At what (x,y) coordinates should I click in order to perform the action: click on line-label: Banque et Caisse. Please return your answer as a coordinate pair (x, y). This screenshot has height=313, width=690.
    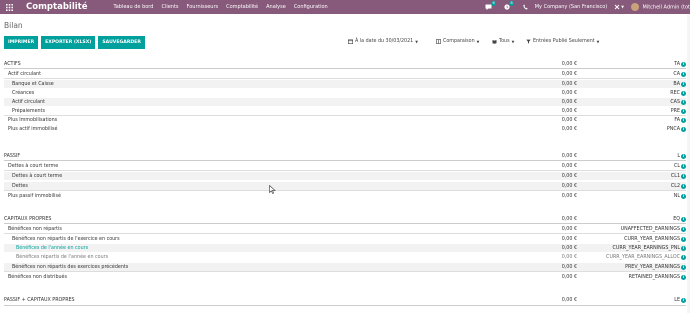
    Looking at the image, I should click on (33, 84).